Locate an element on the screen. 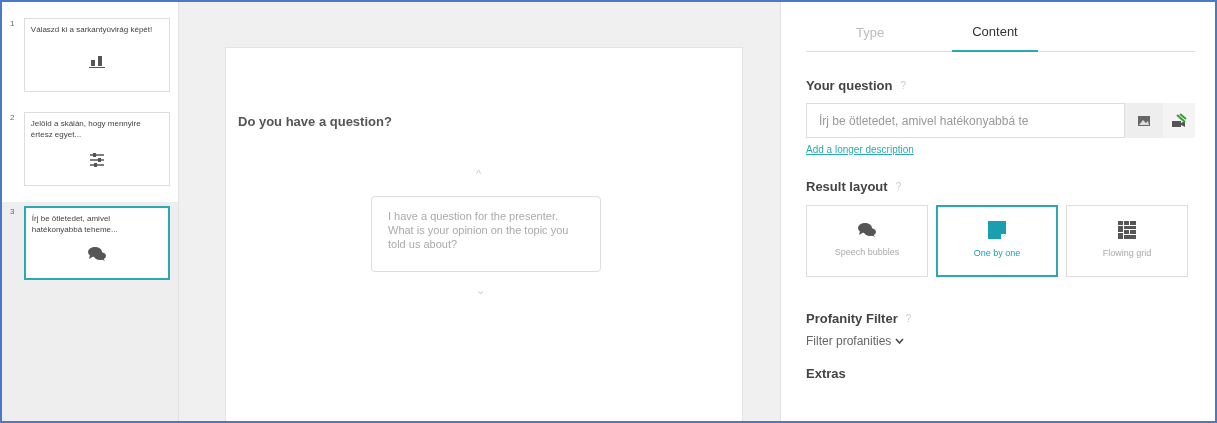 The height and width of the screenshot is (423, 1217). bar-chart-icon is located at coordinates (96, 60).